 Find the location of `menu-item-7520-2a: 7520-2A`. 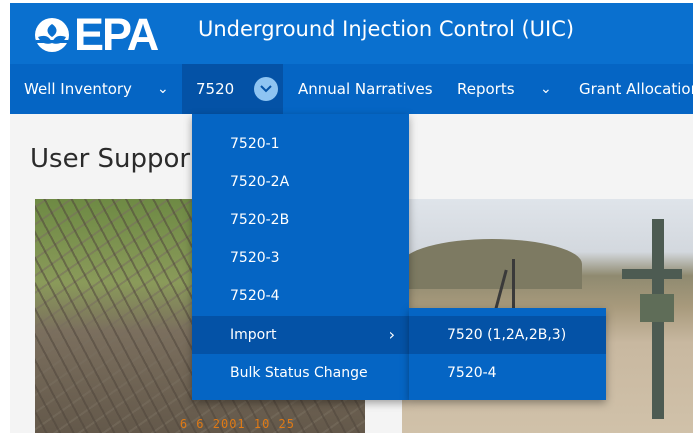

menu-item-7520-2a: 7520-2A is located at coordinates (300, 182).